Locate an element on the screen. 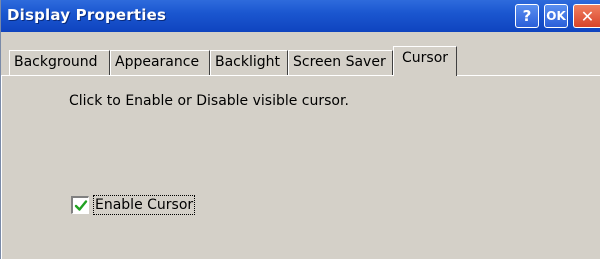  checkmark-icon is located at coordinates (81, 205).